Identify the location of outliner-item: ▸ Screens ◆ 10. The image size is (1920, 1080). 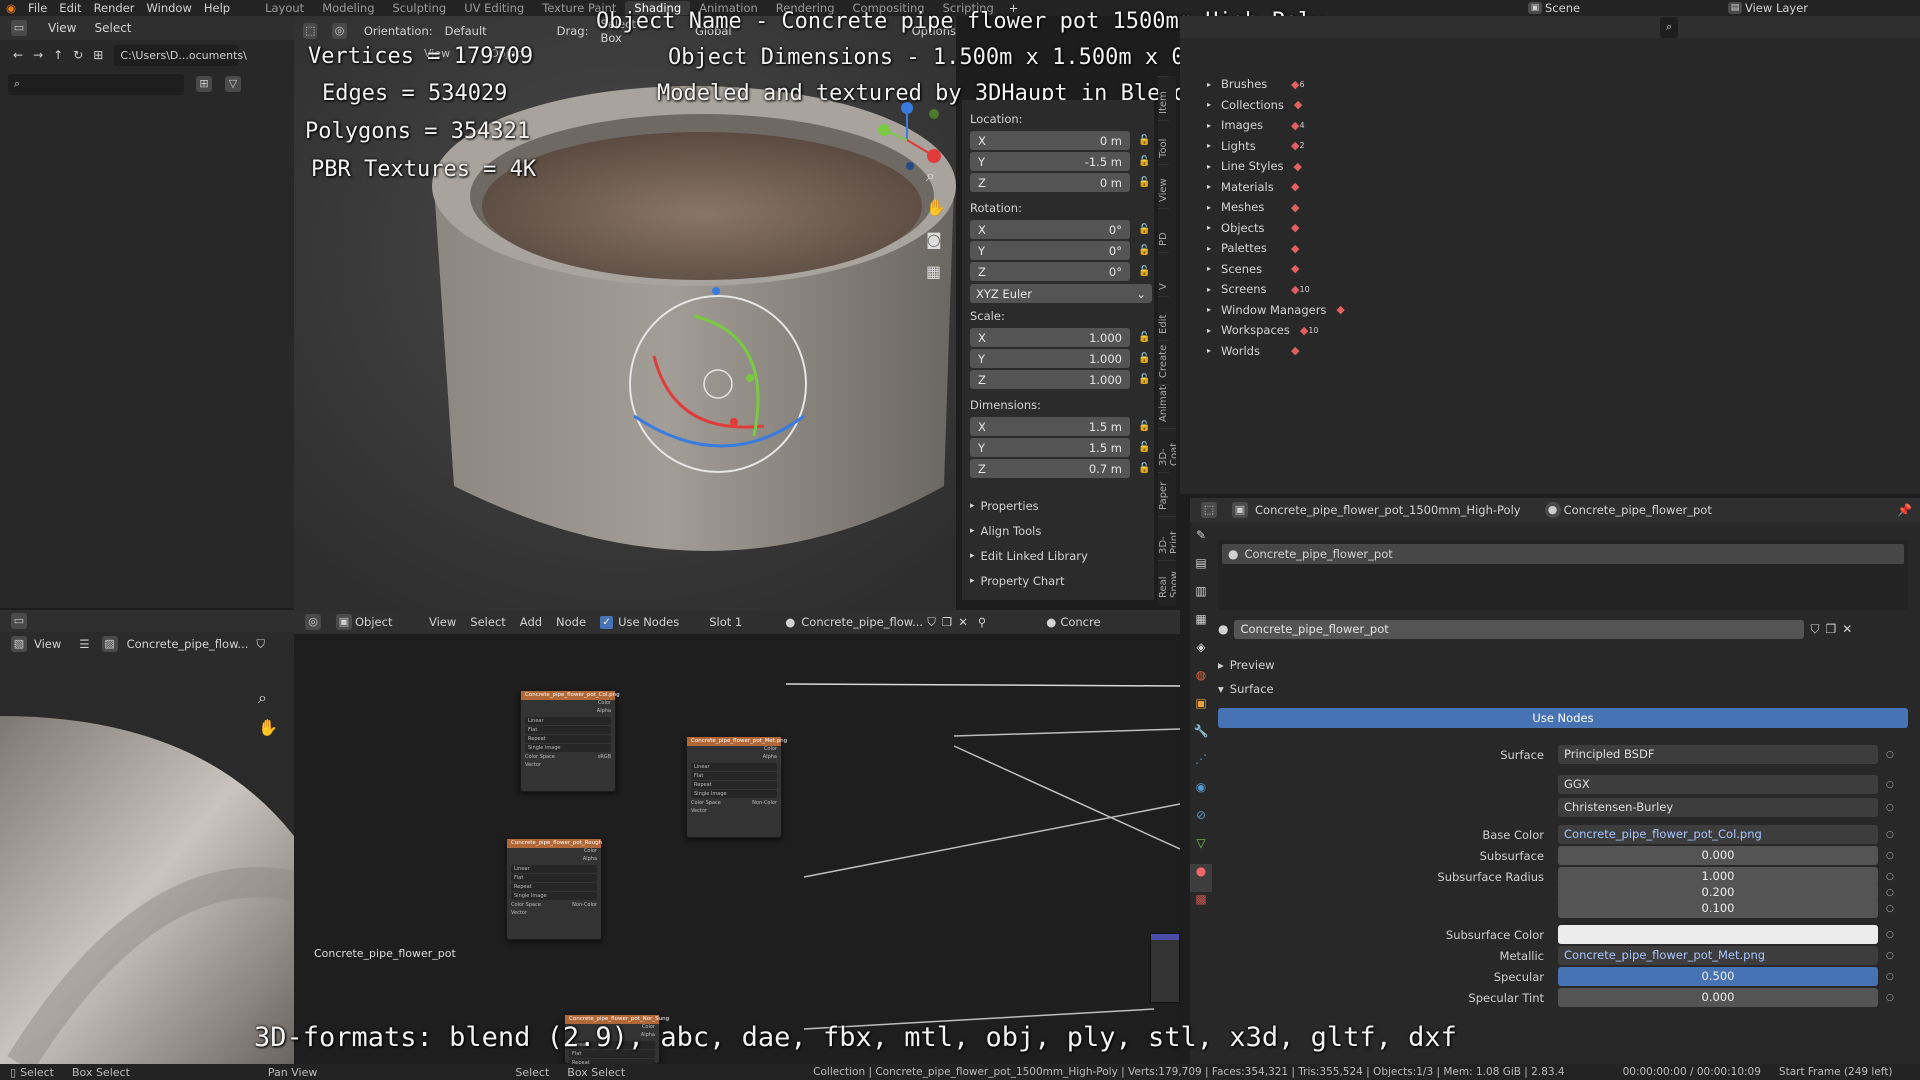
(1563, 289).